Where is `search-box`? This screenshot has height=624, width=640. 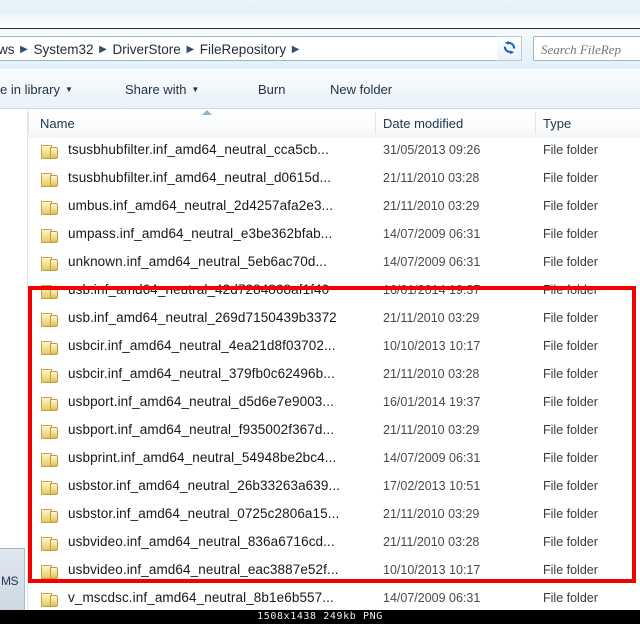
search-box is located at coordinates (586, 48).